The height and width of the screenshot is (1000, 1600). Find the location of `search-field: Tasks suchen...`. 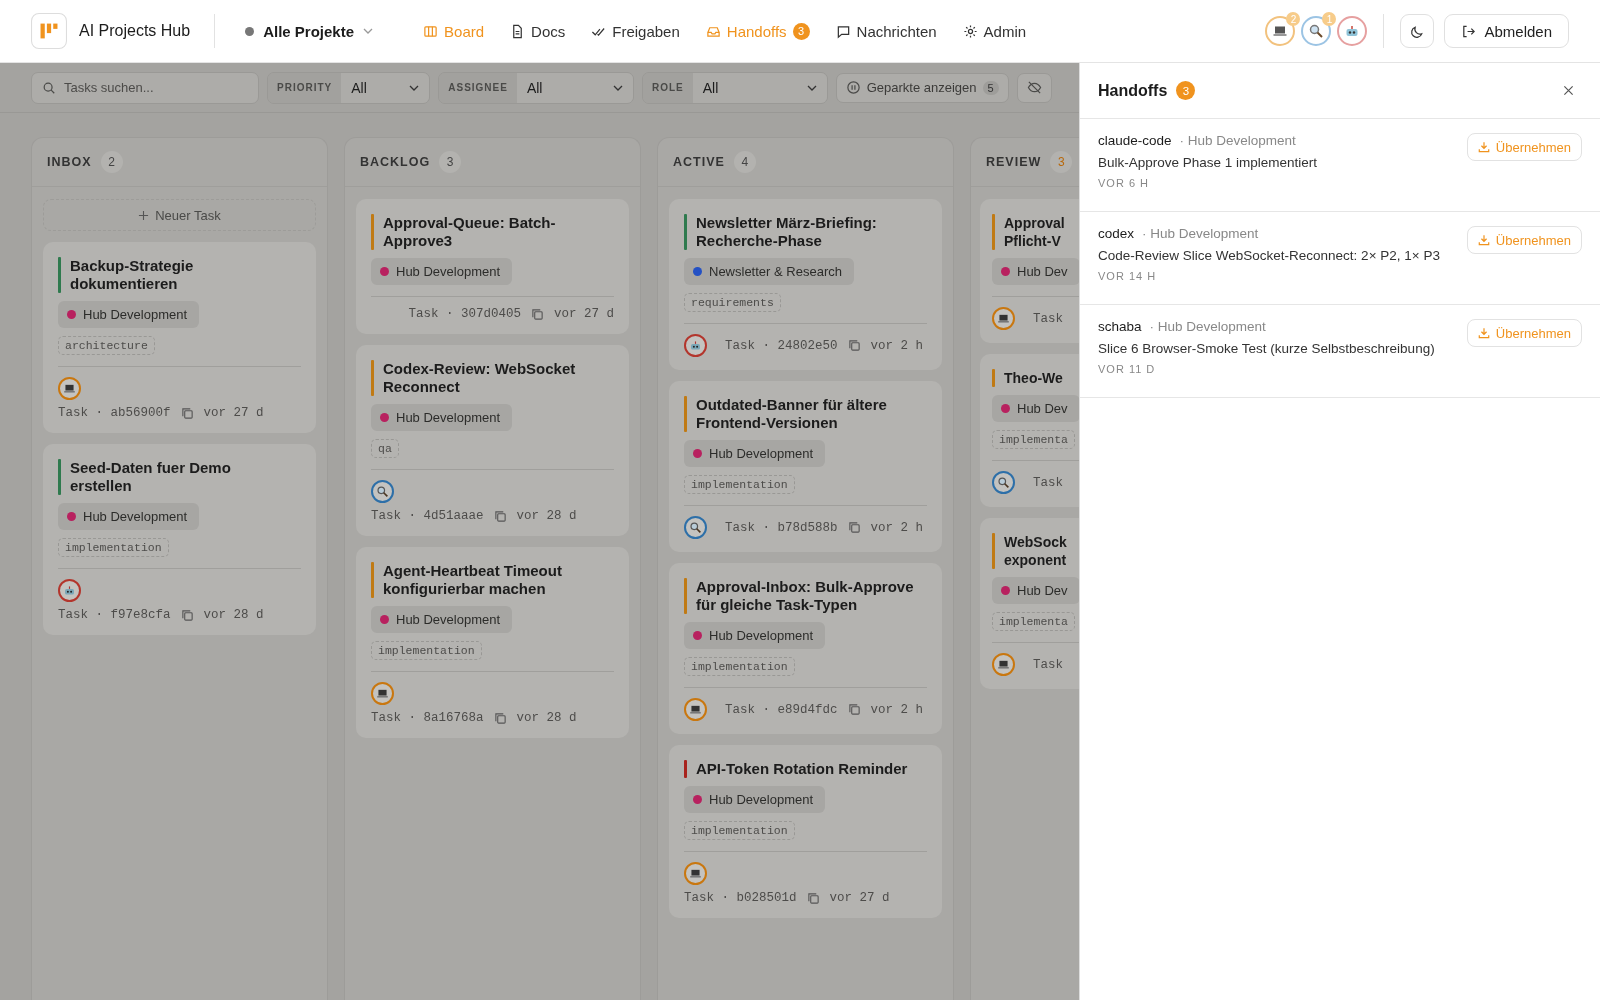

search-field: Tasks suchen... is located at coordinates (145, 87).